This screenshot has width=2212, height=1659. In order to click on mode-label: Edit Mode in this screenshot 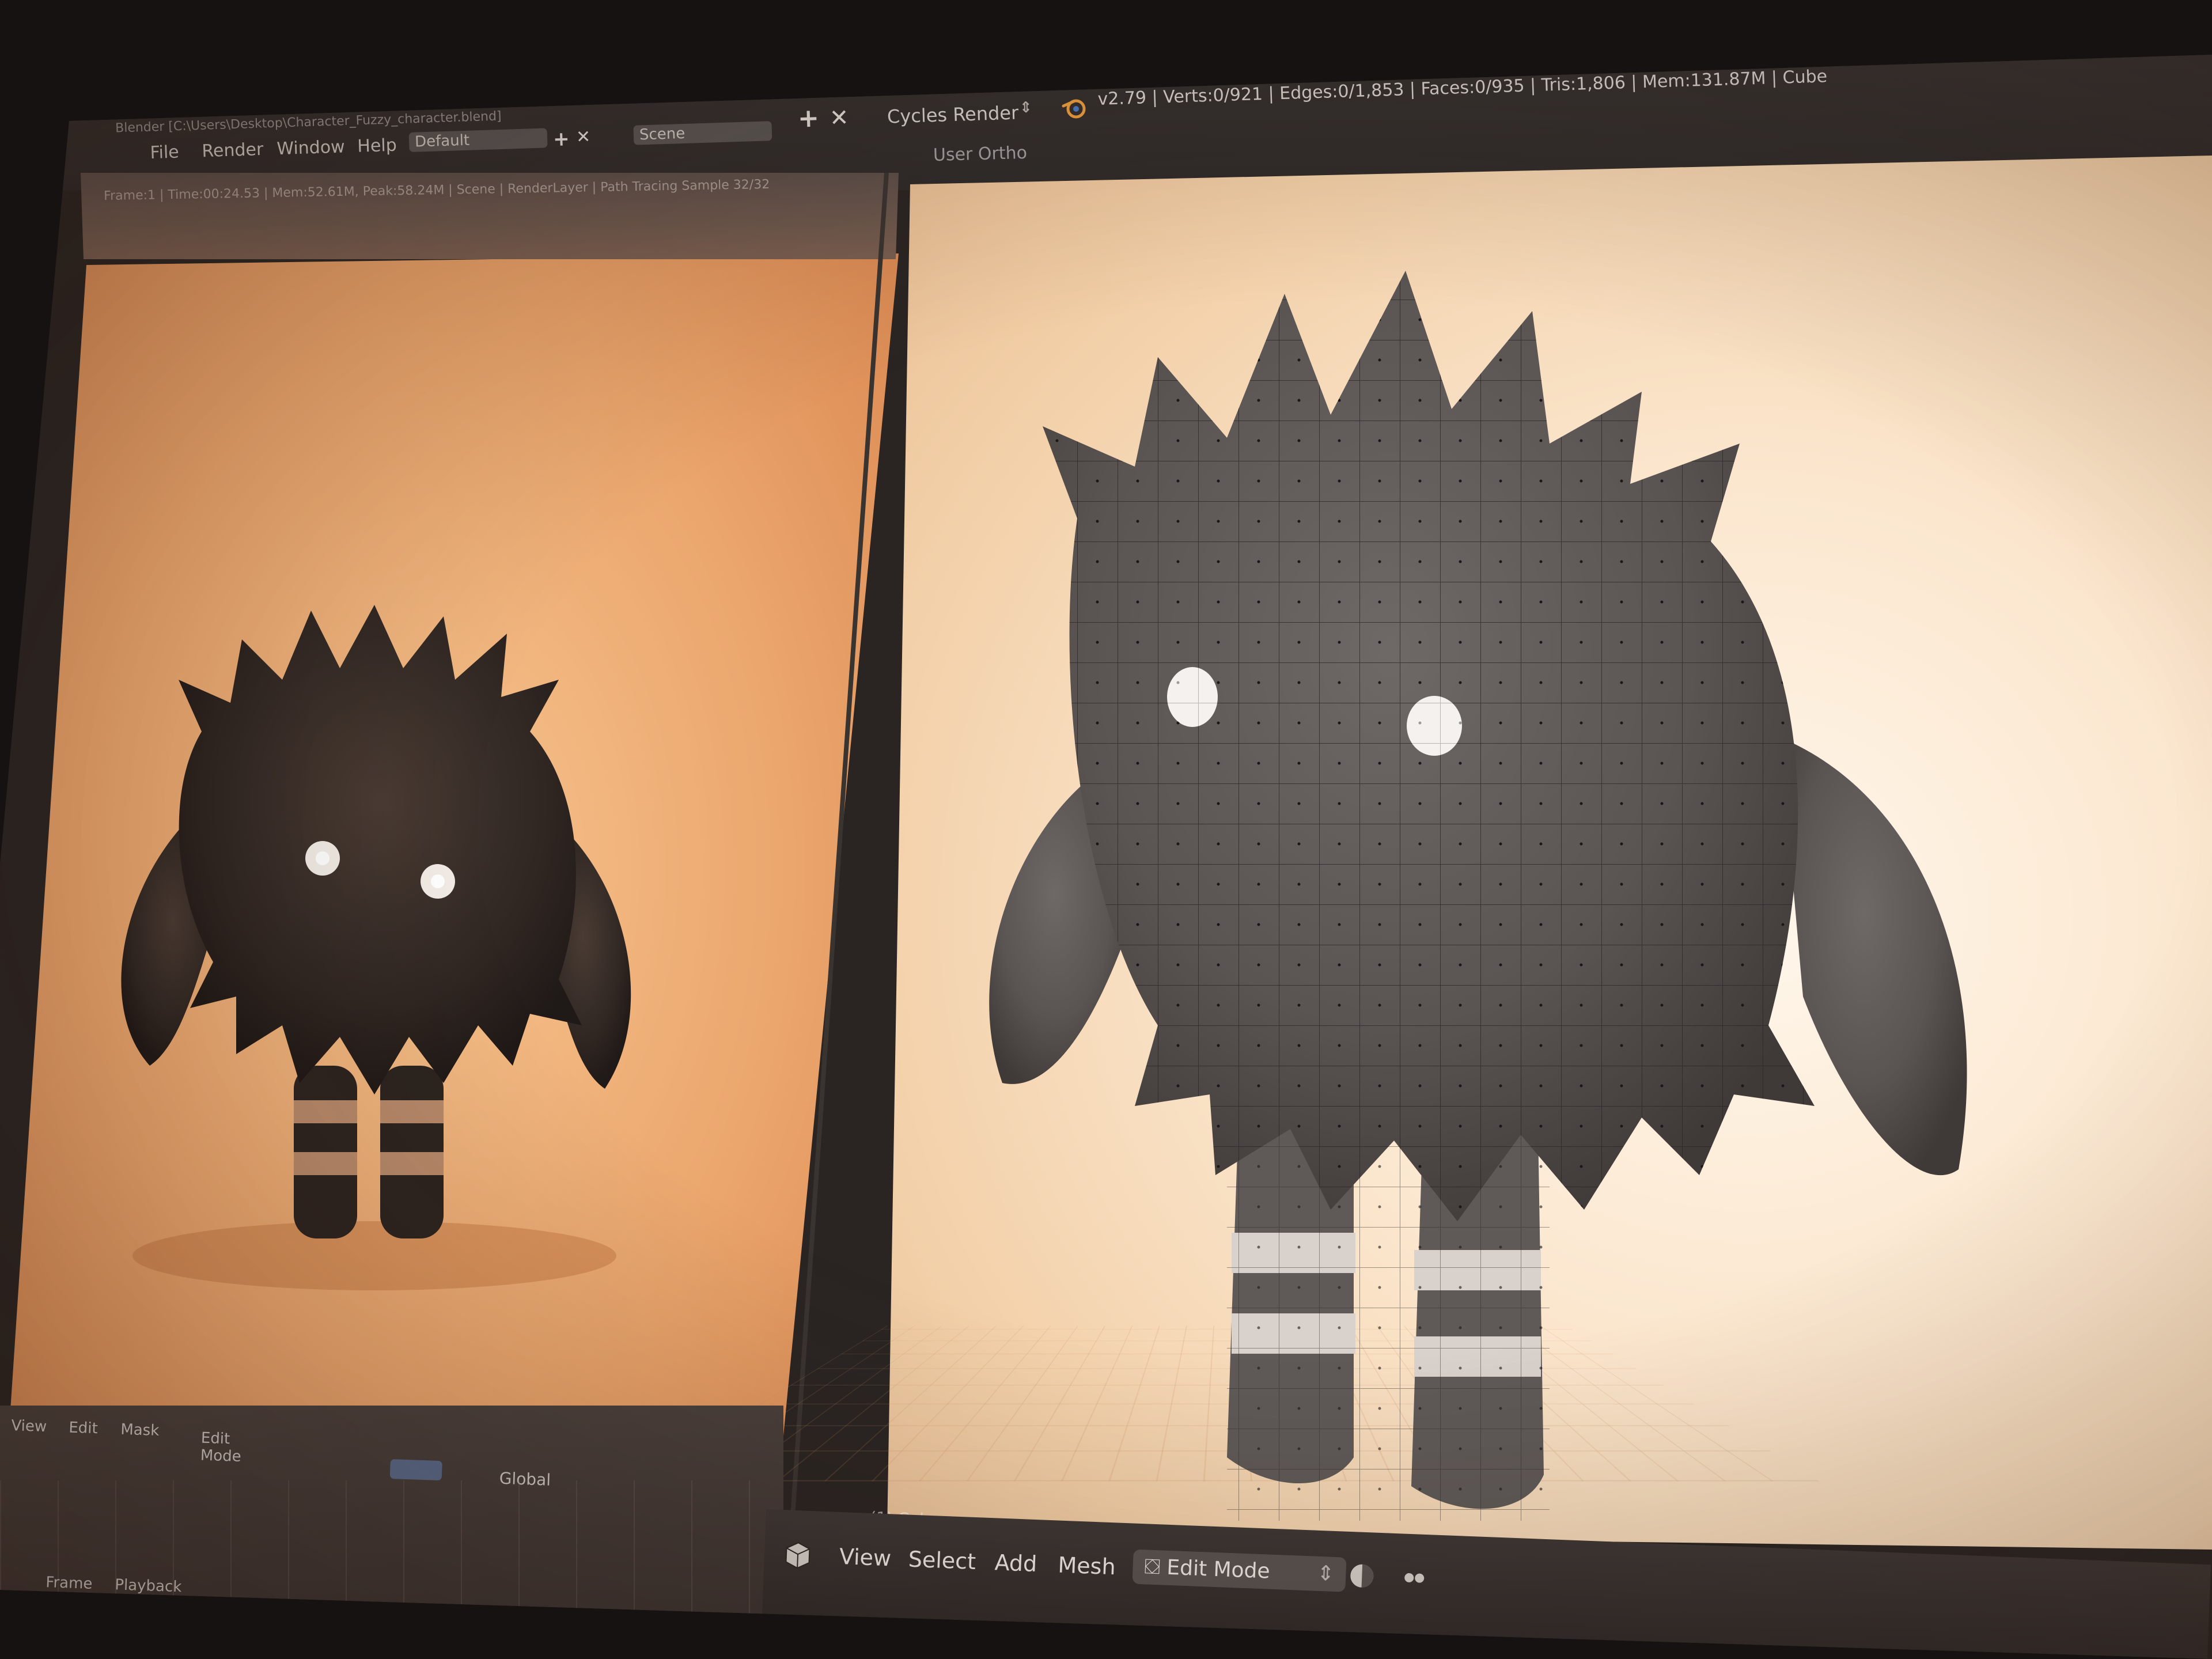, I will do `click(1218, 1569)`.